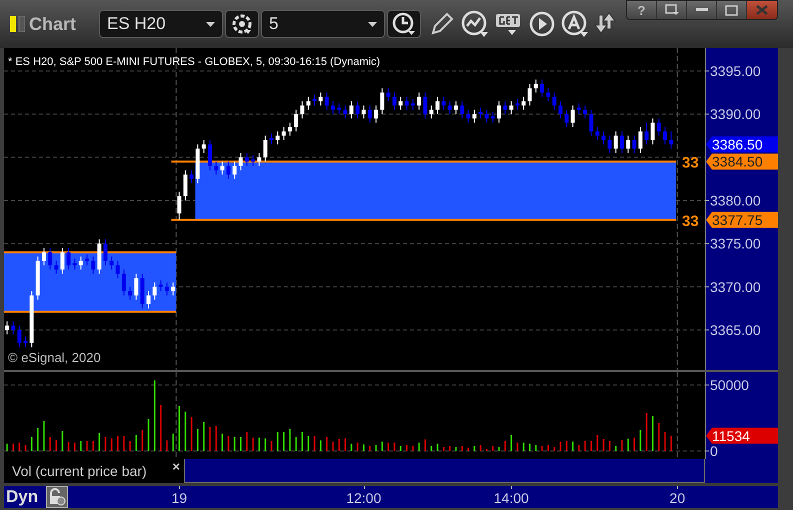 The height and width of the screenshot is (510, 793). What do you see at coordinates (735, 70) in the screenshot?
I see `axis-tick-label: 3395.00` at bounding box center [735, 70].